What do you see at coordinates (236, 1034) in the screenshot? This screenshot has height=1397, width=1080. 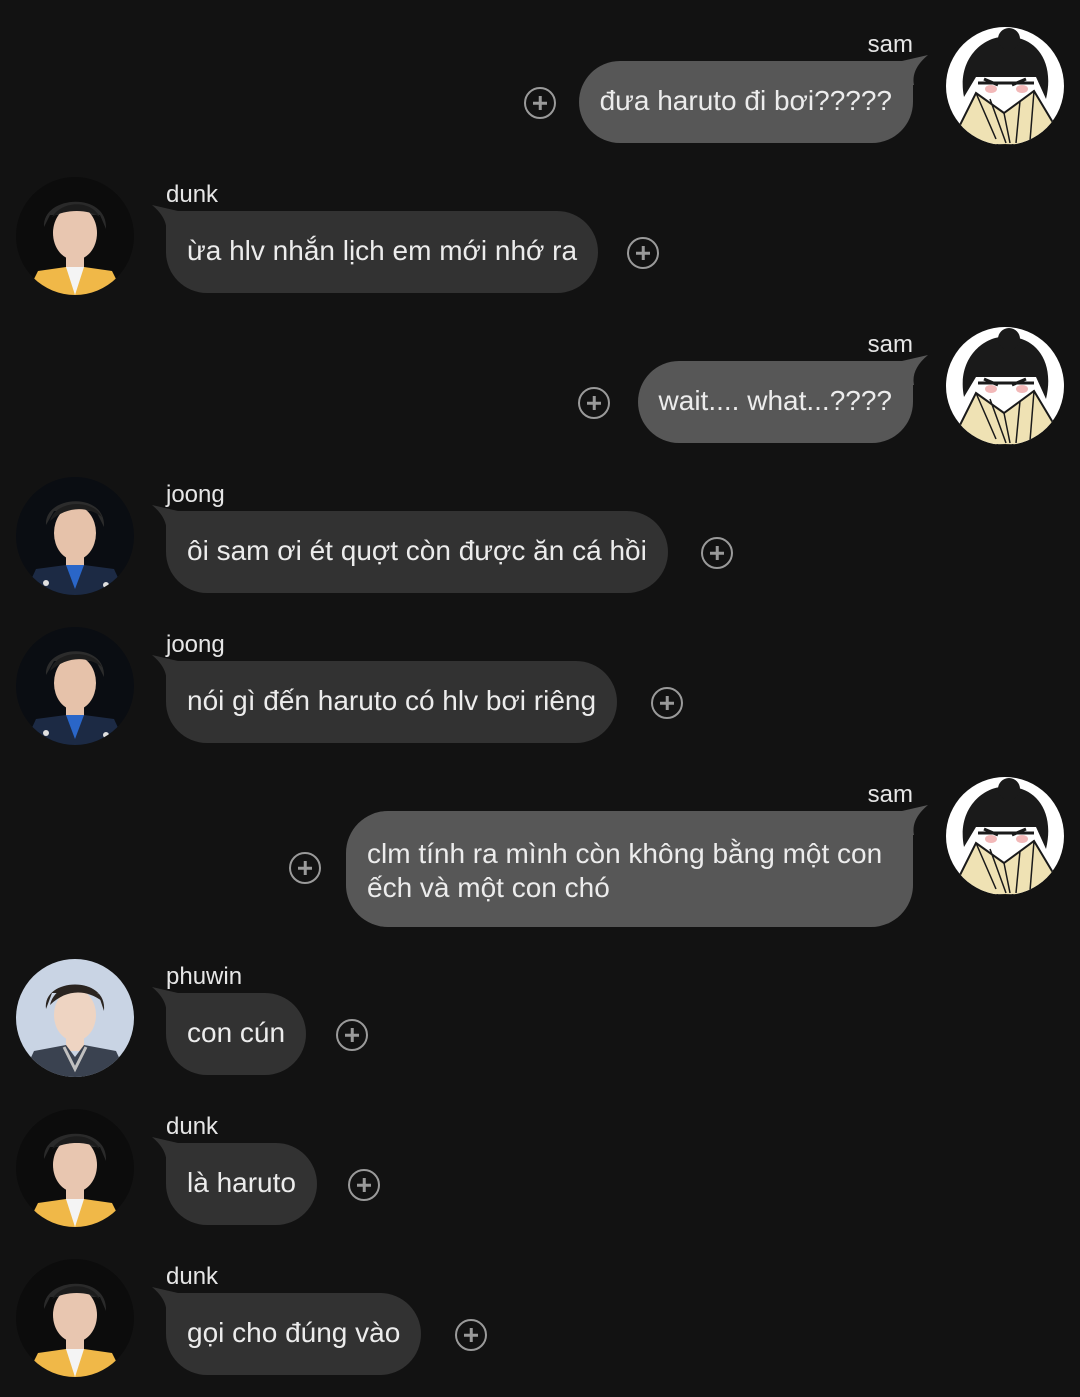 I see `message-bubble: con cún` at bounding box center [236, 1034].